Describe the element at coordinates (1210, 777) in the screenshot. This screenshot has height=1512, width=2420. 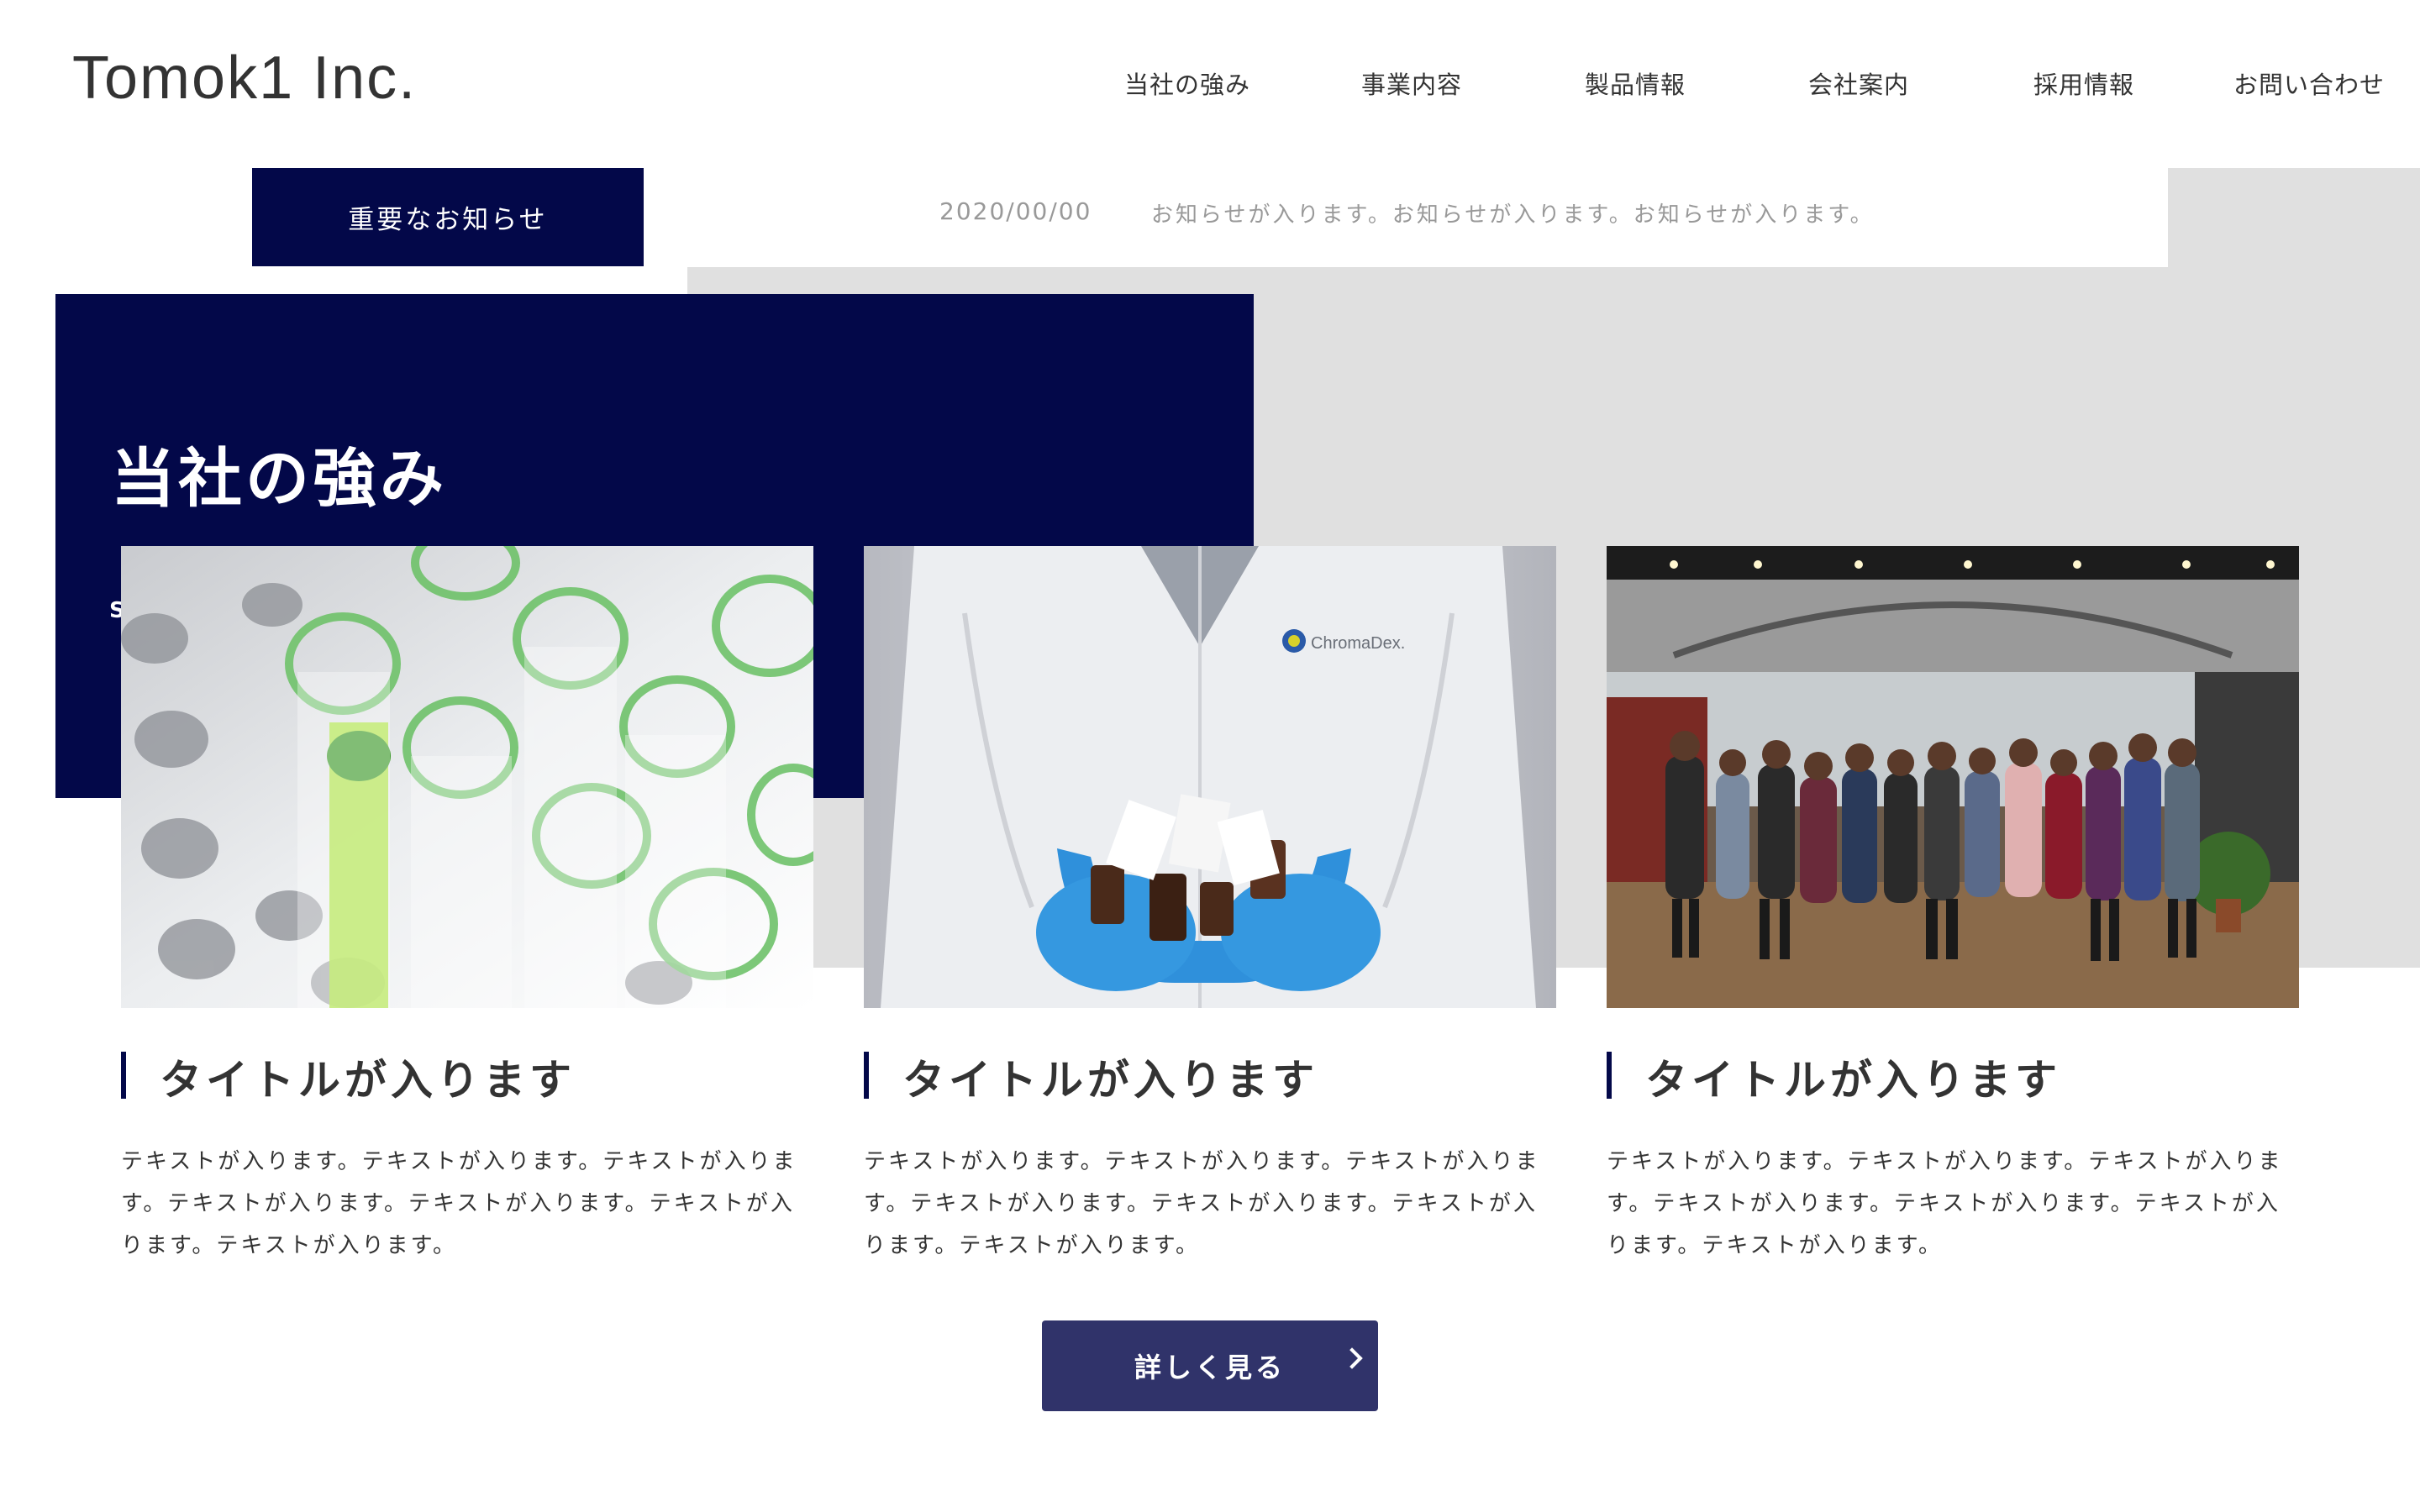
I see `card-image-lab-coat: ChromaDex.` at that location.